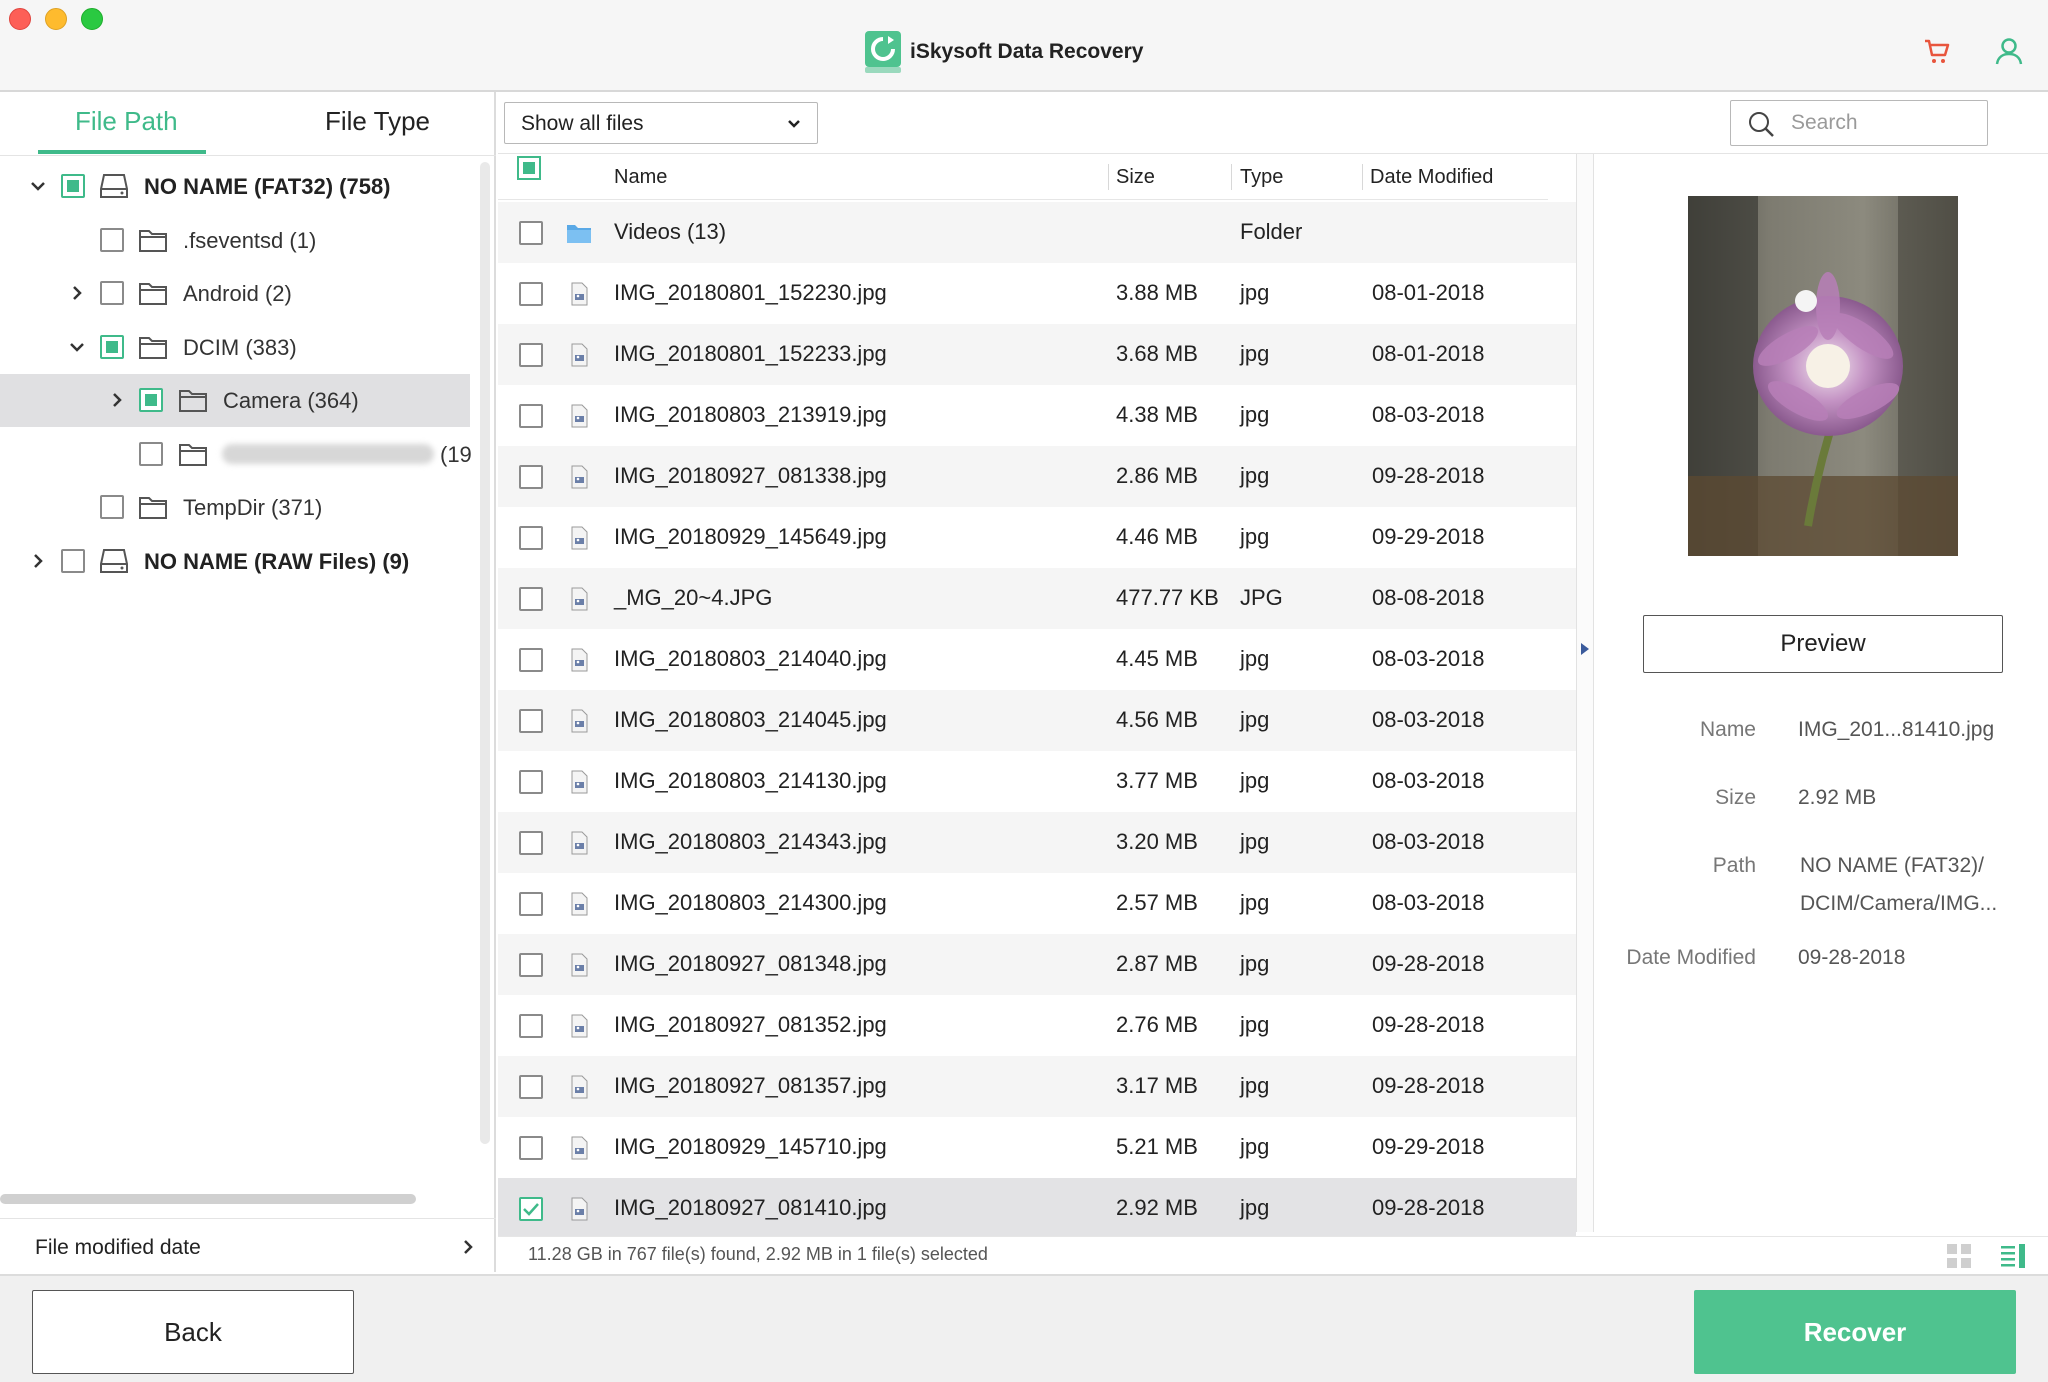  What do you see at coordinates (56, 19) in the screenshot?
I see `window-minimize-button` at bounding box center [56, 19].